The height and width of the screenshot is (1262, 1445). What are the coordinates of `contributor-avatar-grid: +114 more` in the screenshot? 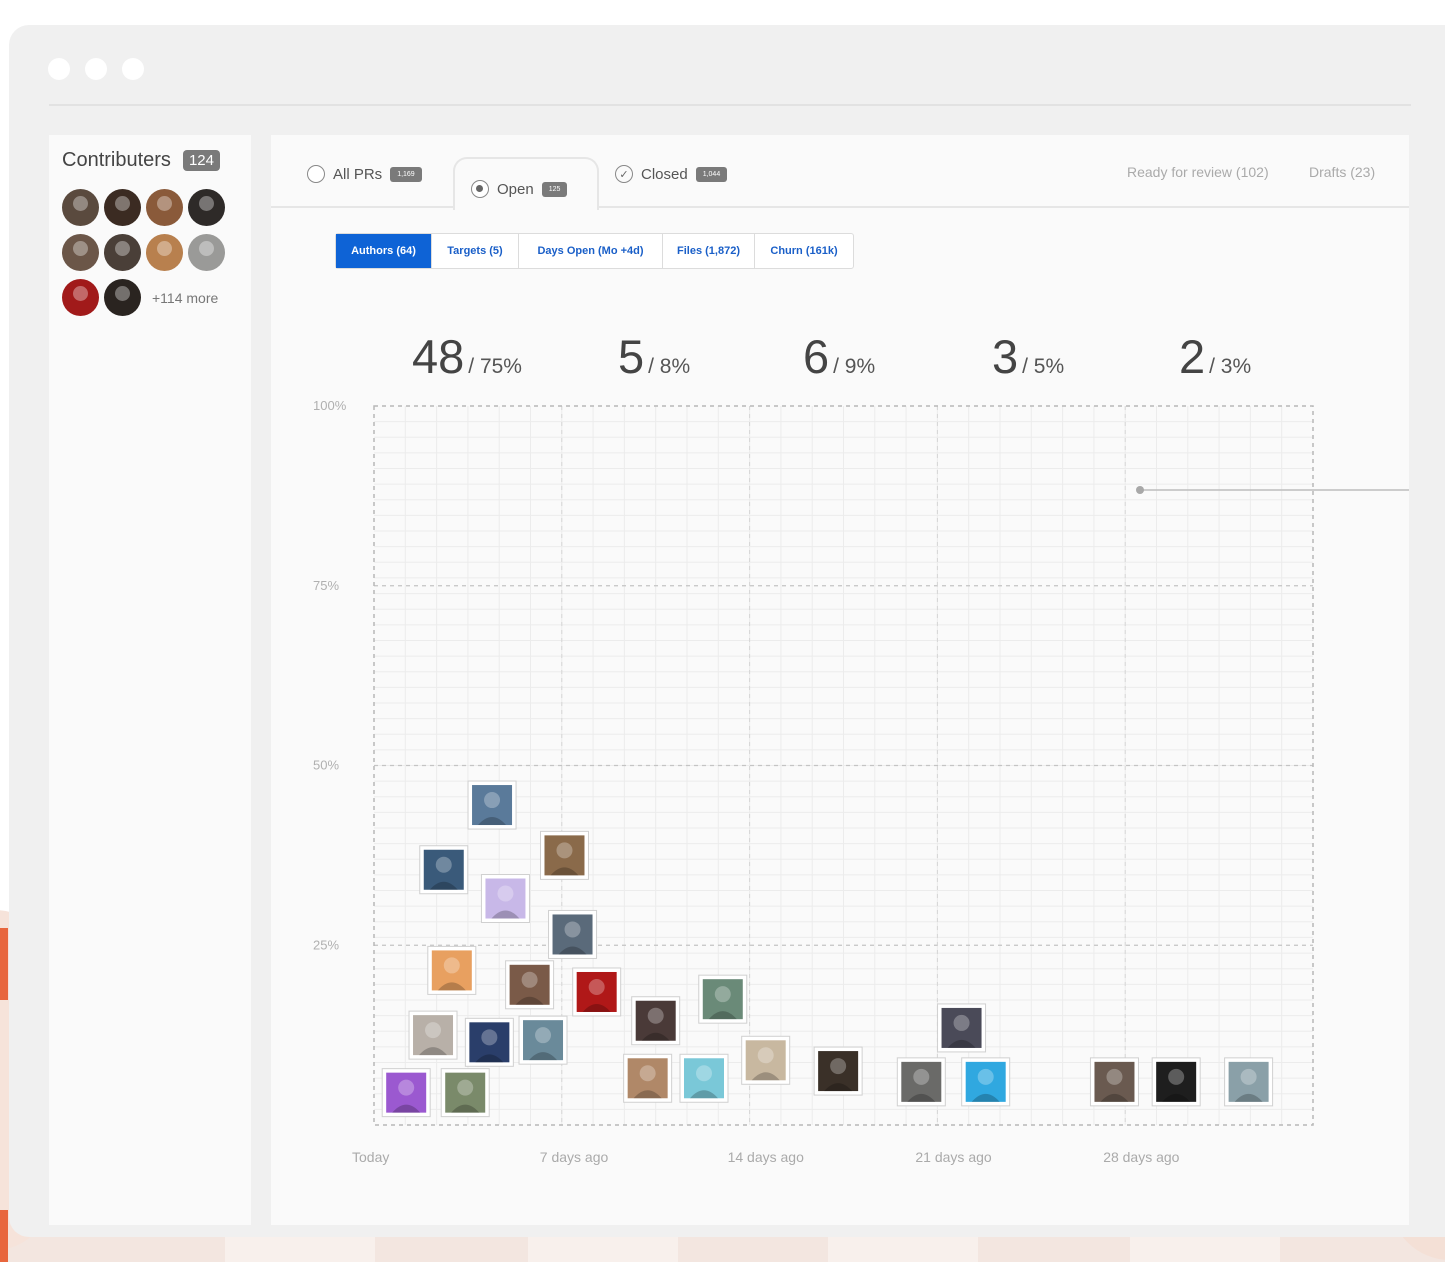 It's located at (152, 256).